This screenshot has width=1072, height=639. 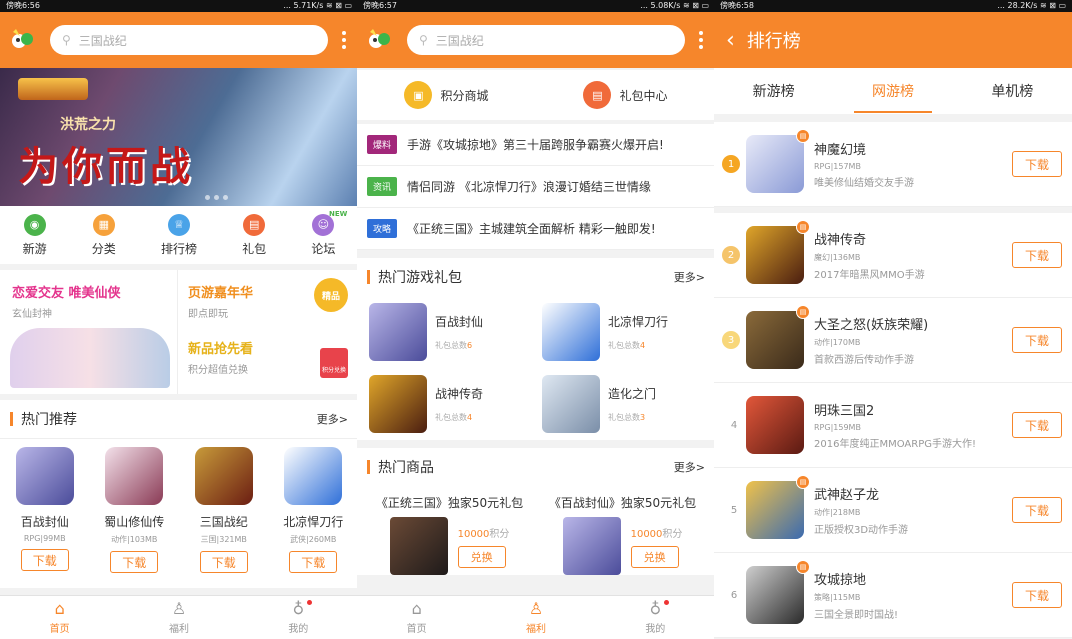 I want to click on game-icon: ▤, so click(x=778, y=337).